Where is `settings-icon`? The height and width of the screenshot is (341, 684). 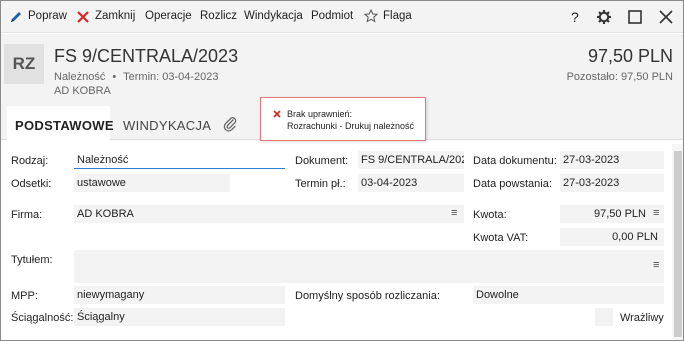 settings-icon is located at coordinates (604, 17).